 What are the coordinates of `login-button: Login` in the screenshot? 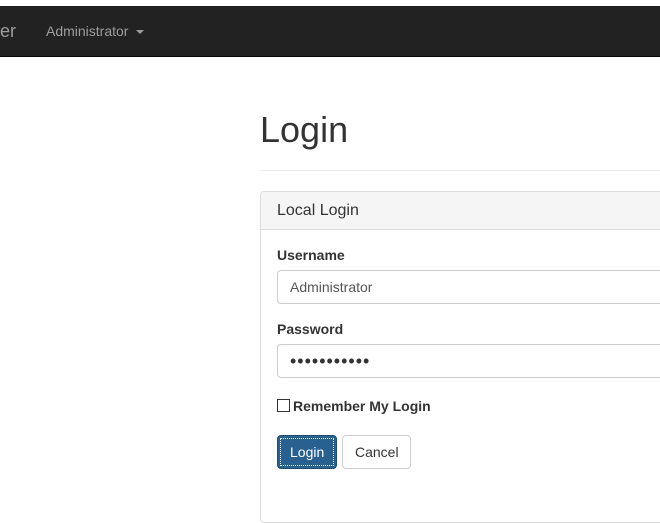 It's located at (307, 452).